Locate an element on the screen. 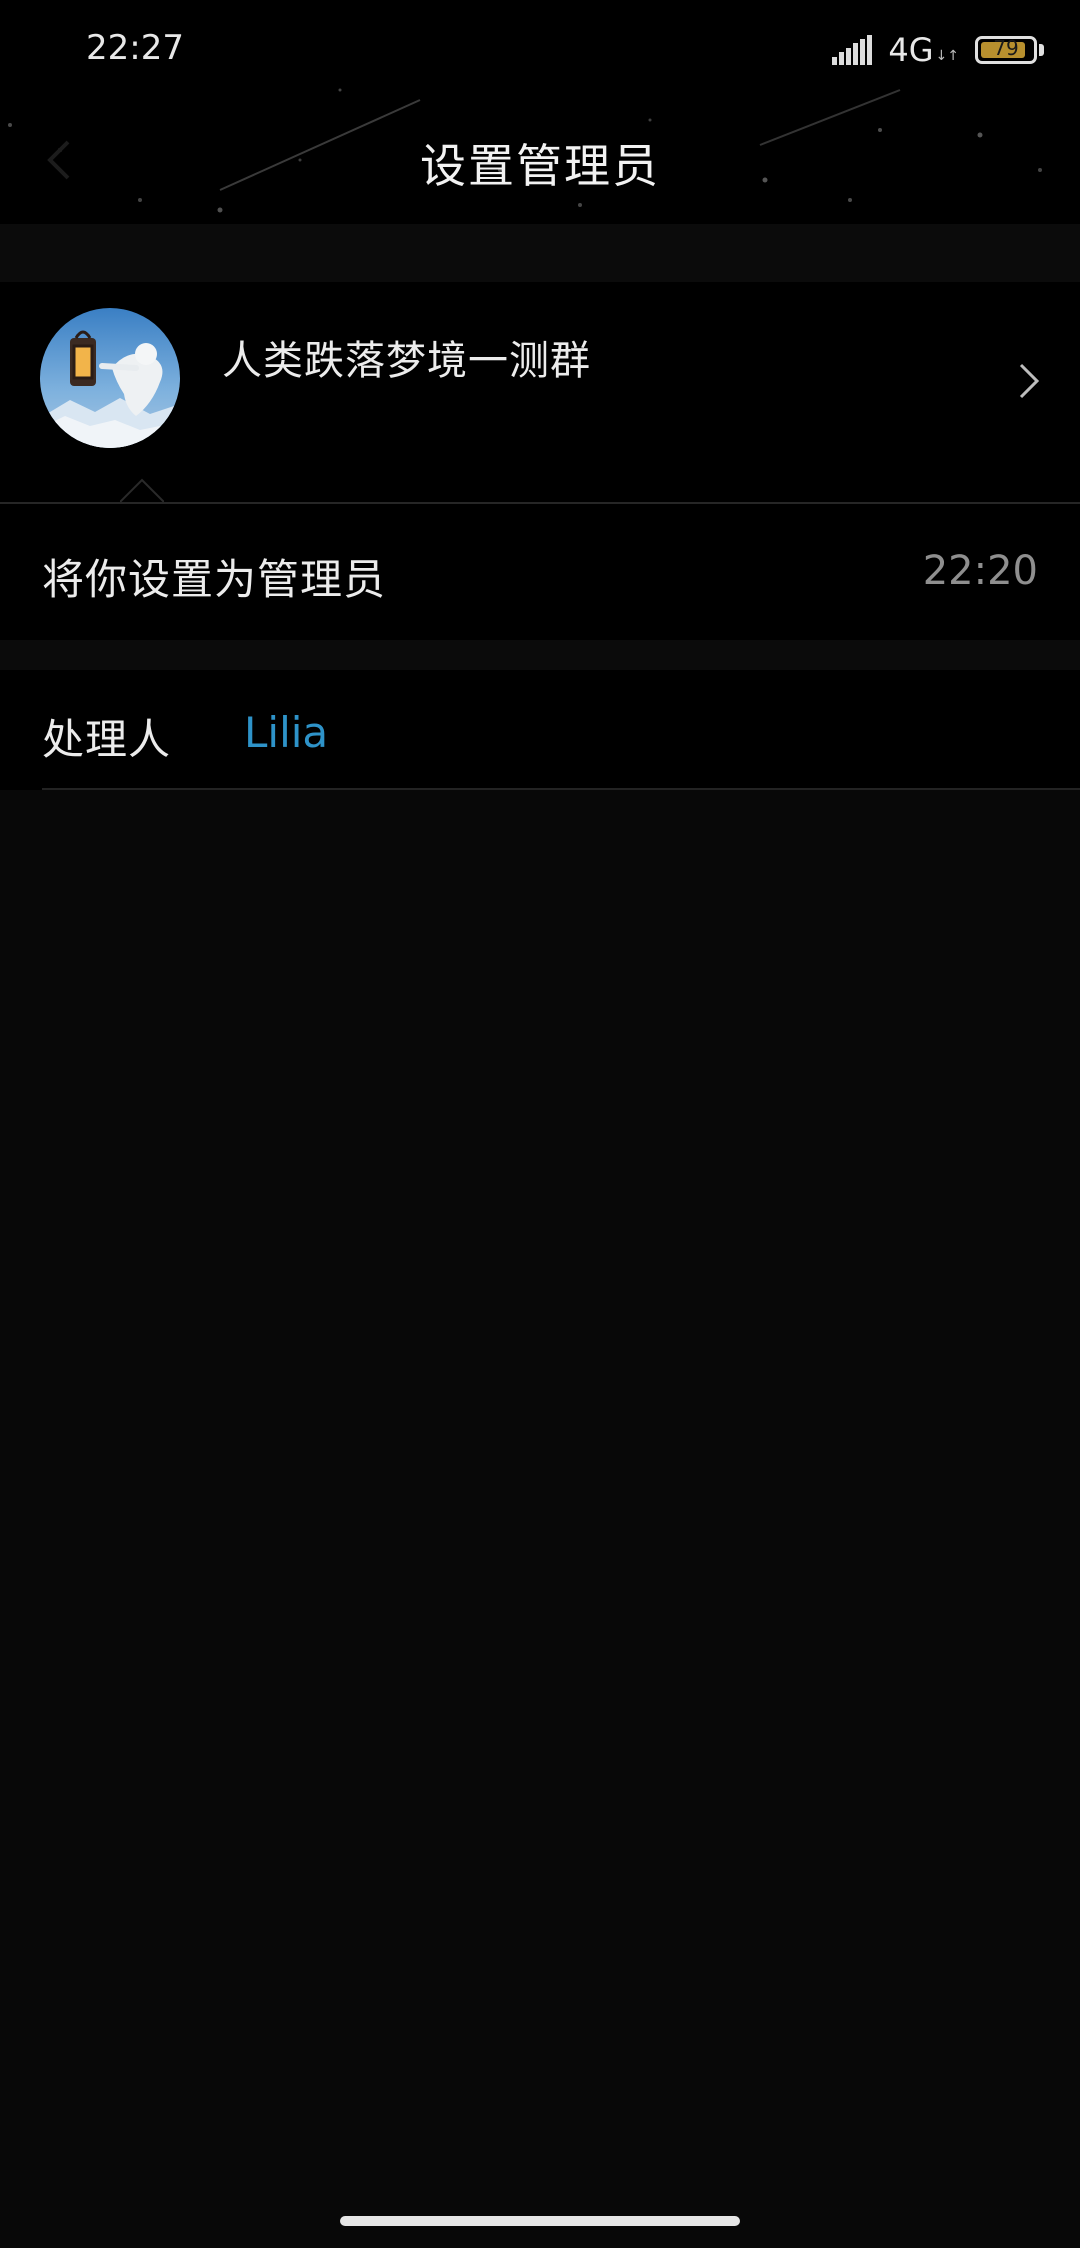  notice-text: 将你设置为管理员 is located at coordinates (214, 579).